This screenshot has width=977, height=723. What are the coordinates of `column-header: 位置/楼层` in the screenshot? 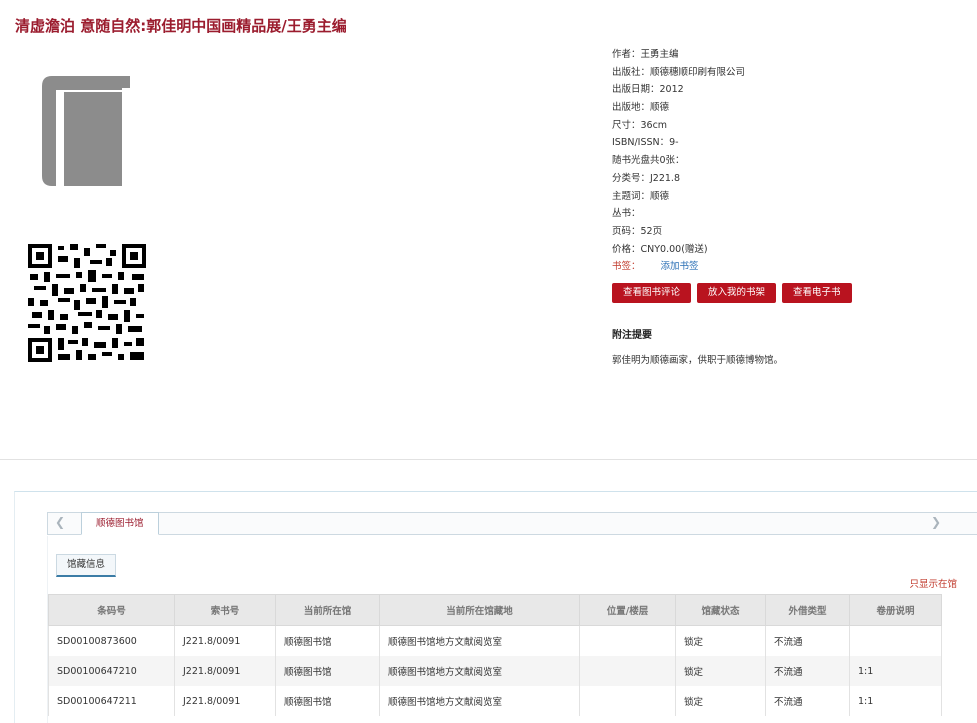 It's located at (627, 610).